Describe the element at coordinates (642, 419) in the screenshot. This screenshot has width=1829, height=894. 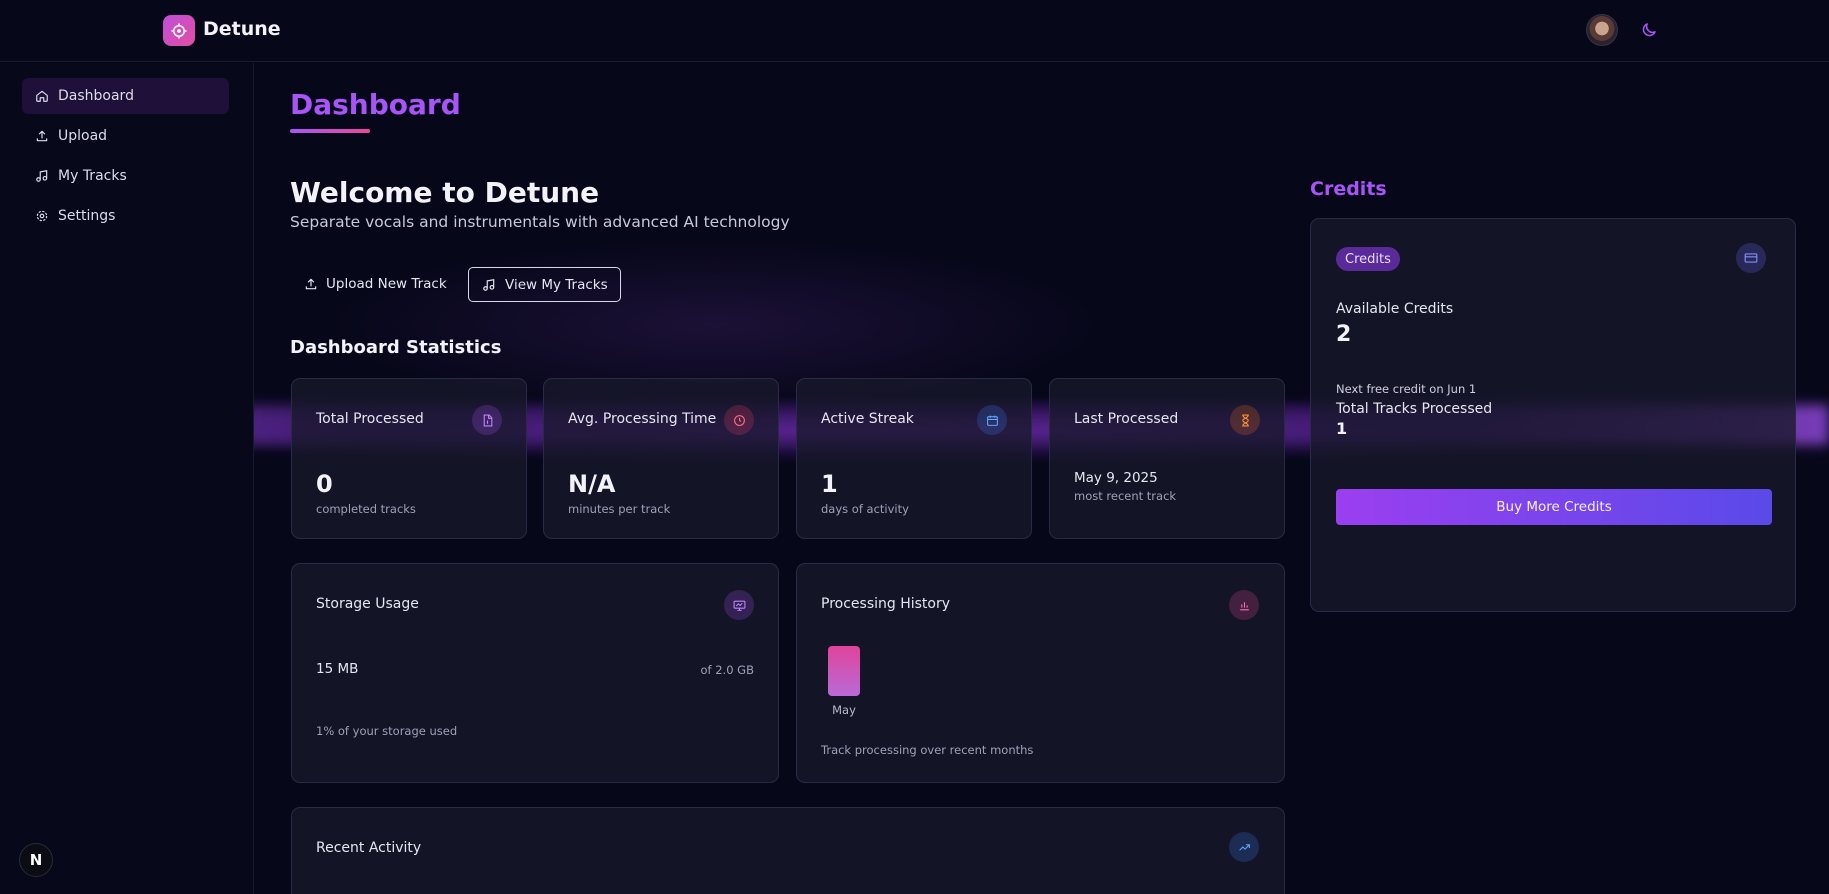
I see `stat-label: Avg. Processing Time` at that location.